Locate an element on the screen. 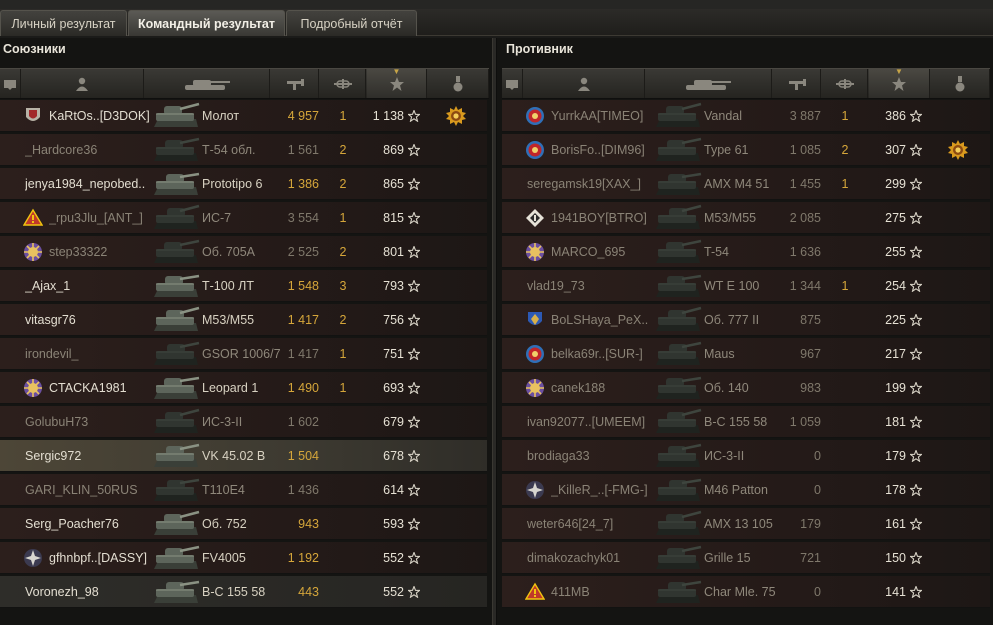 Image resolution: width=993 pixels, height=625 pixels. allies-player-row: _Hardcore36 Т-54 обл. 1 561 2 869 is located at coordinates (243, 150).